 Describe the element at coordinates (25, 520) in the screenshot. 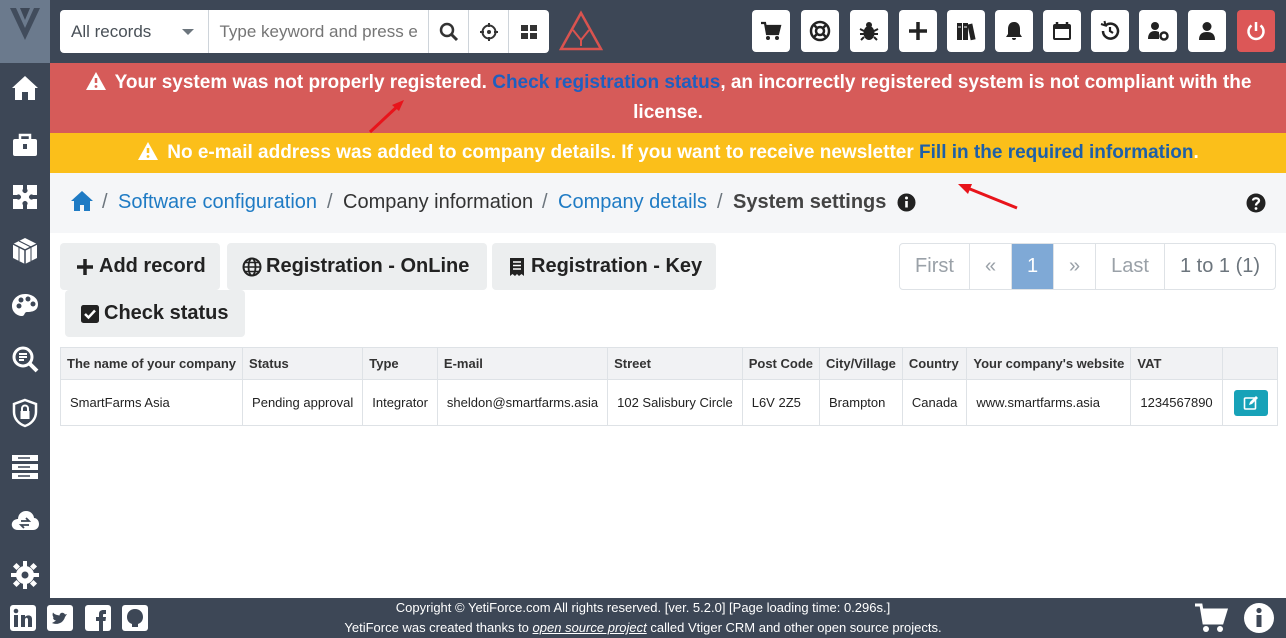

I see `cloud-icon` at that location.